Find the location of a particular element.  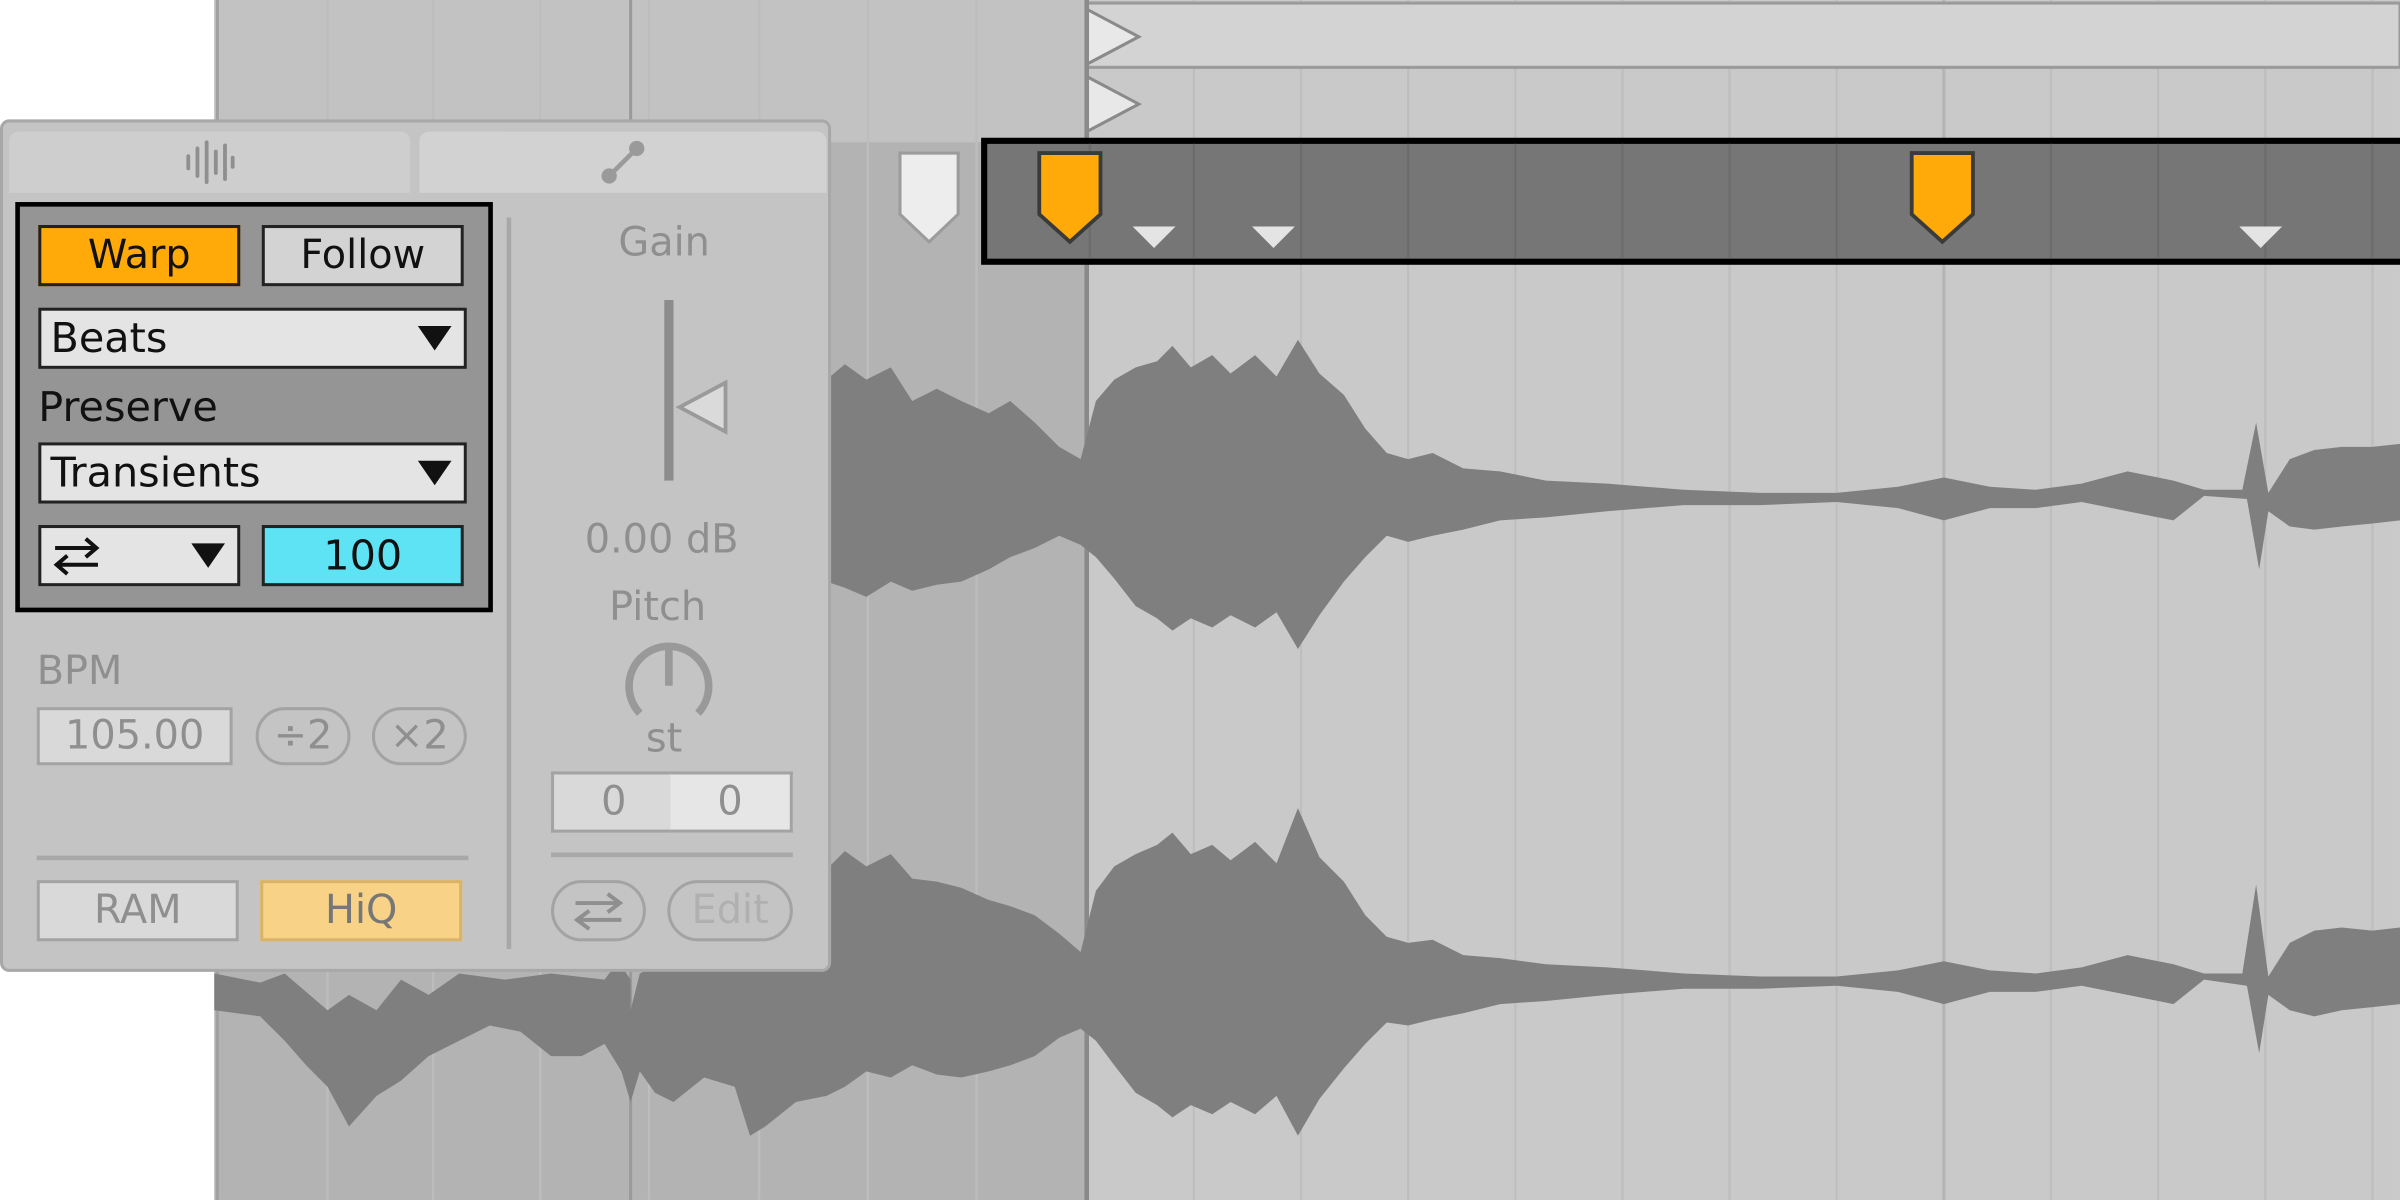

warp-mode-value: Beats is located at coordinates (109, 338).